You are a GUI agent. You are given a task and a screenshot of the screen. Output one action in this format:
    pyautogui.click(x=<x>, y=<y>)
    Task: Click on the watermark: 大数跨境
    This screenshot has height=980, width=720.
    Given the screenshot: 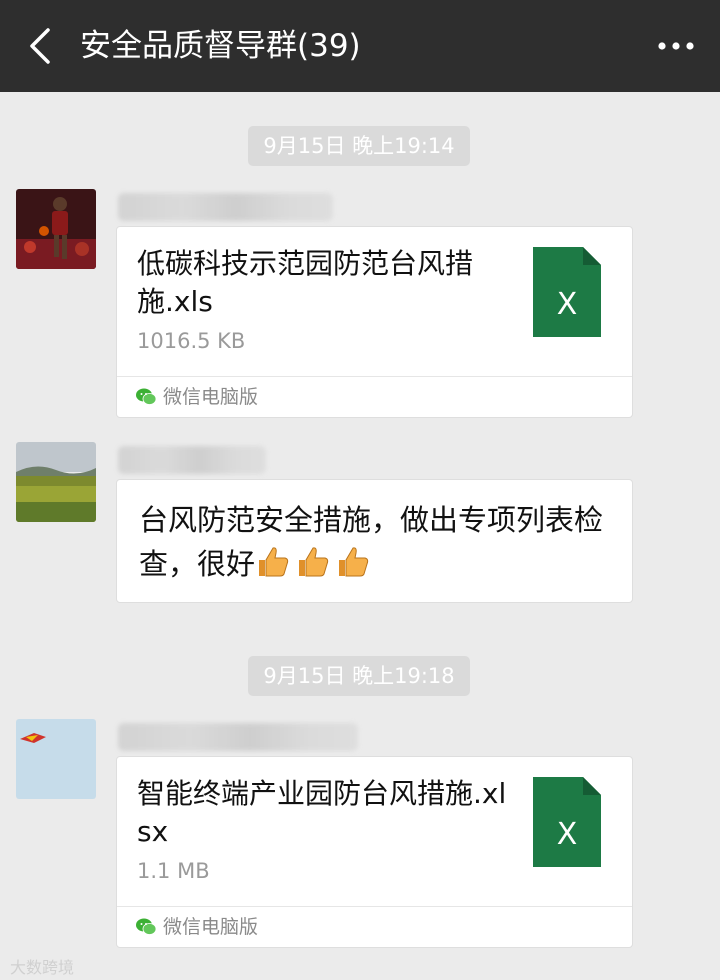 What is the action you would take?
    pyautogui.click(x=42, y=967)
    